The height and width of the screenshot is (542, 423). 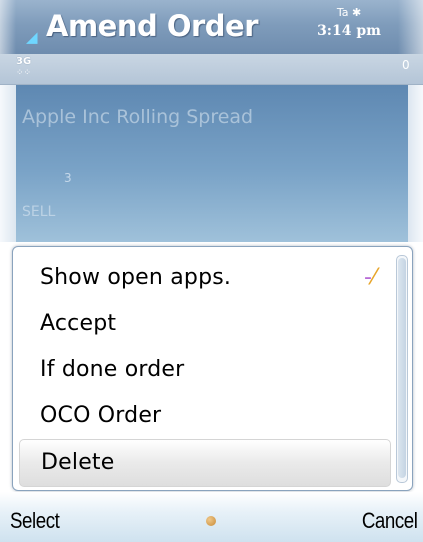 I want to click on task-switcher-icon: -⁄, so click(x=369, y=277).